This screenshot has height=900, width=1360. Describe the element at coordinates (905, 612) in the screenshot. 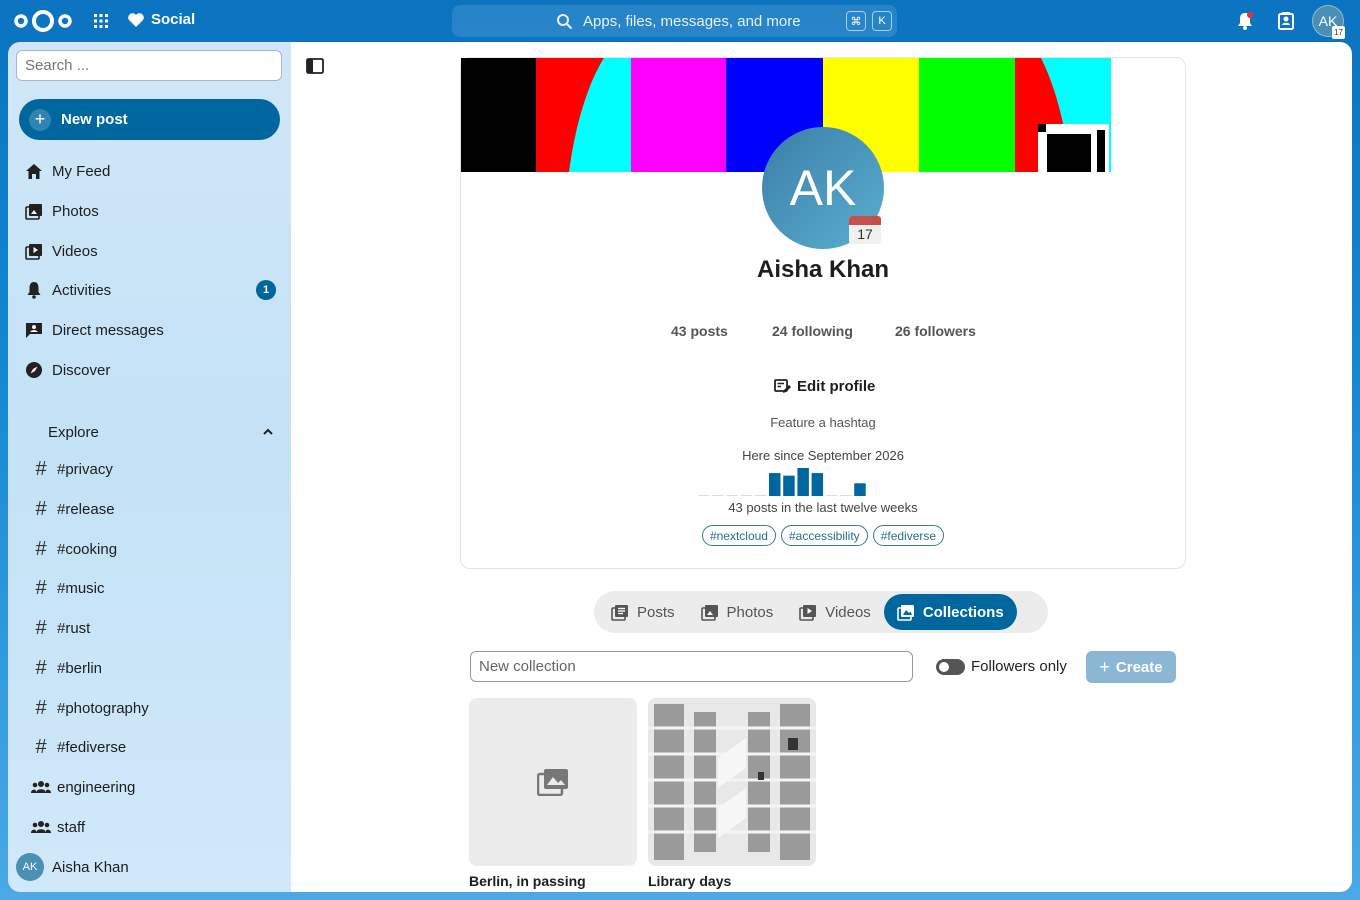

I see `collections-icon` at that location.